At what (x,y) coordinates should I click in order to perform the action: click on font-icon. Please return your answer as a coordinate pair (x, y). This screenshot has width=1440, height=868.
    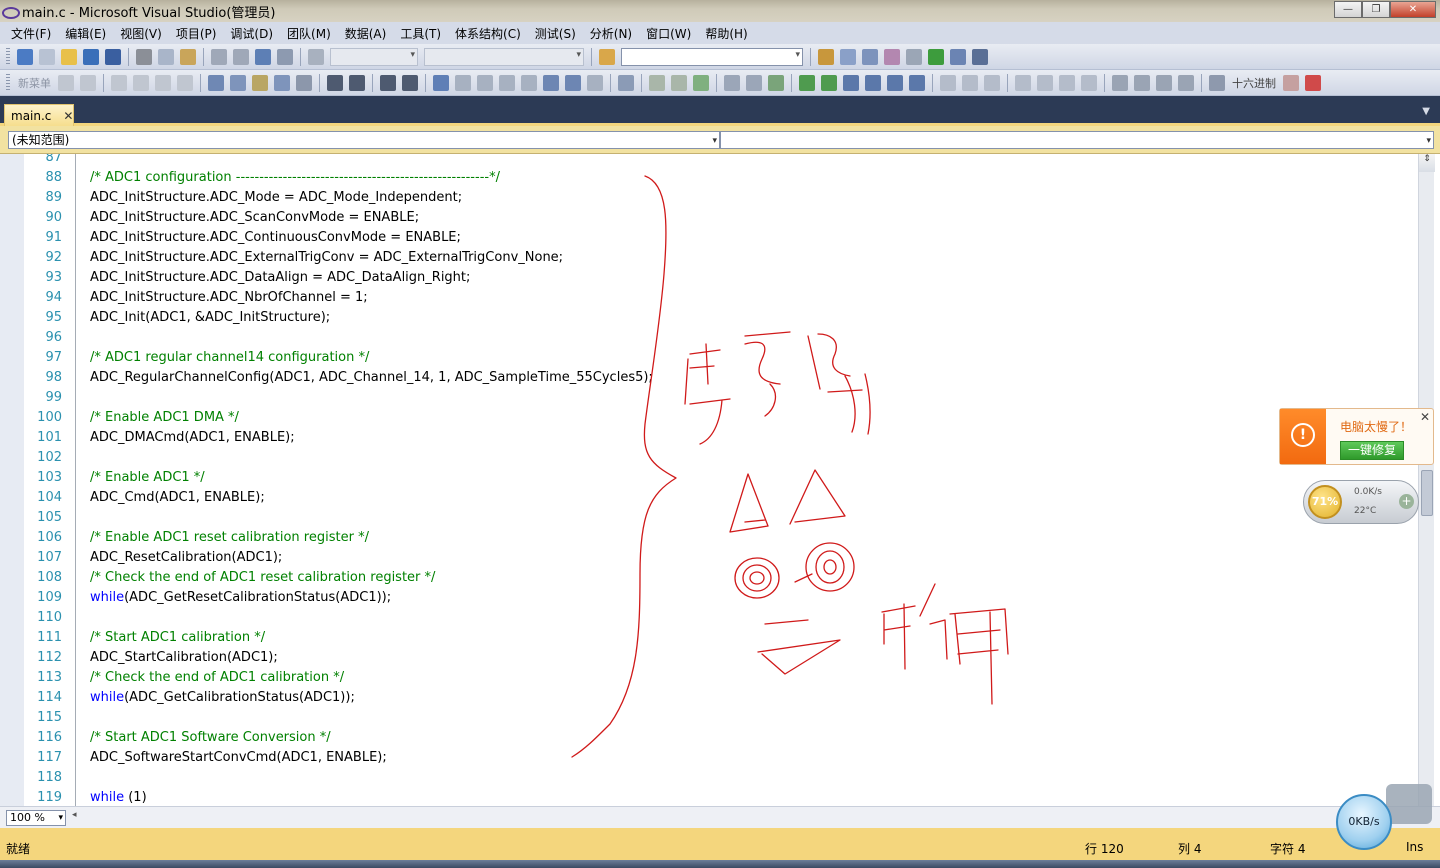
    Looking at the image, I should click on (282, 82).